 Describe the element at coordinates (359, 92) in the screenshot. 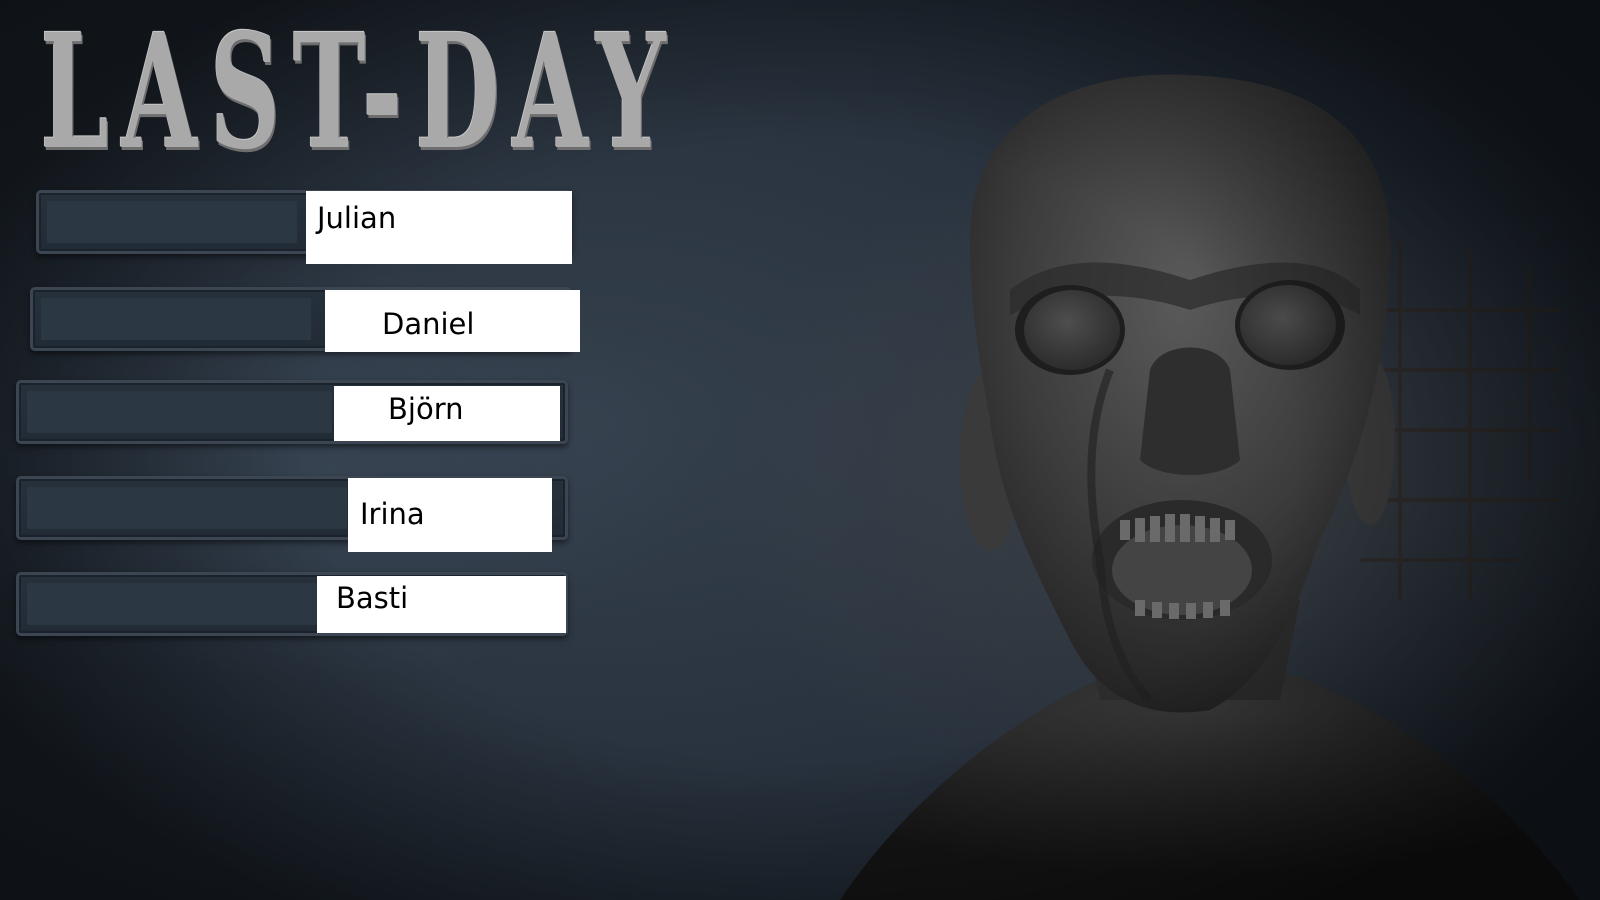

I see `game-logo: LAST-DAY` at that location.